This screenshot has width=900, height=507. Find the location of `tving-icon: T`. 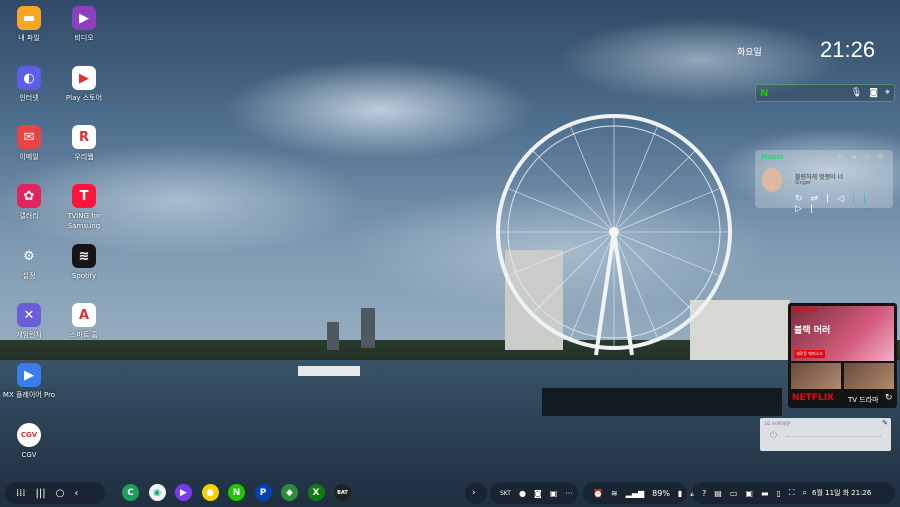

tving-icon: T is located at coordinates (84, 196).